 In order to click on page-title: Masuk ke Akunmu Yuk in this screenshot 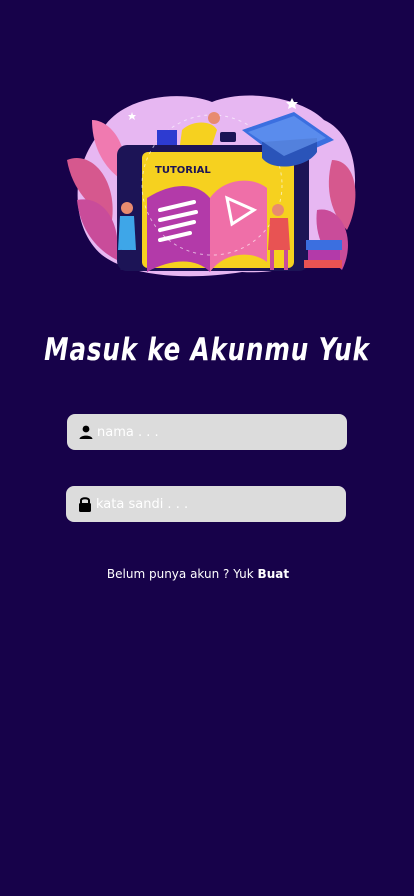, I will do `click(207, 350)`.